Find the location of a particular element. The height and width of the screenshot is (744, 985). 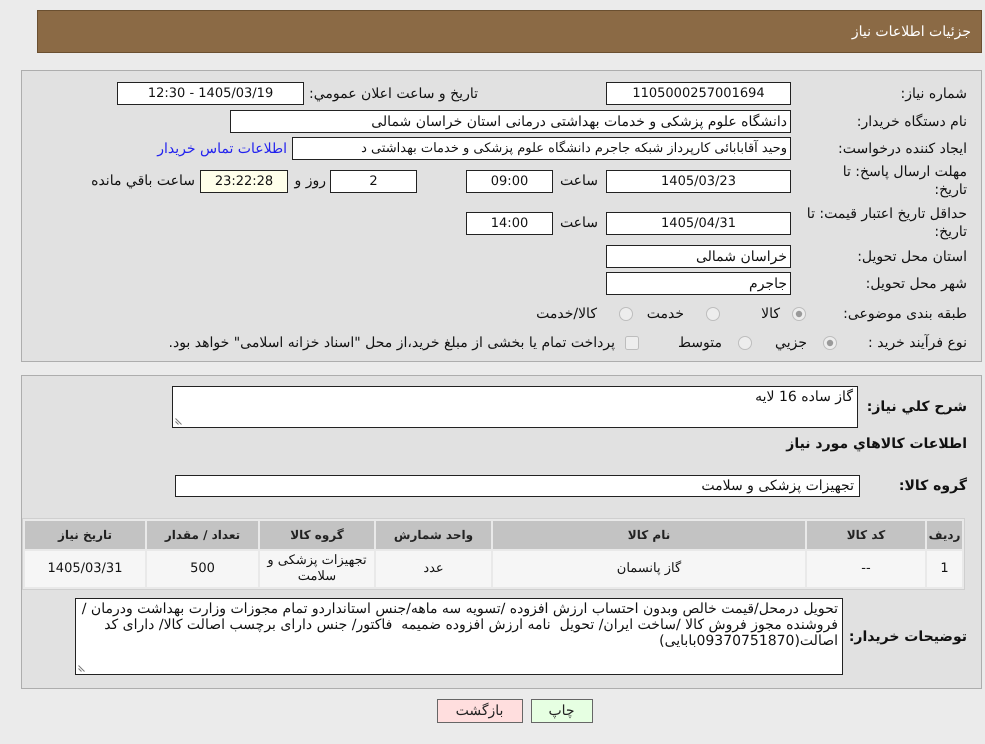

field-label: روز و is located at coordinates (311, 181).